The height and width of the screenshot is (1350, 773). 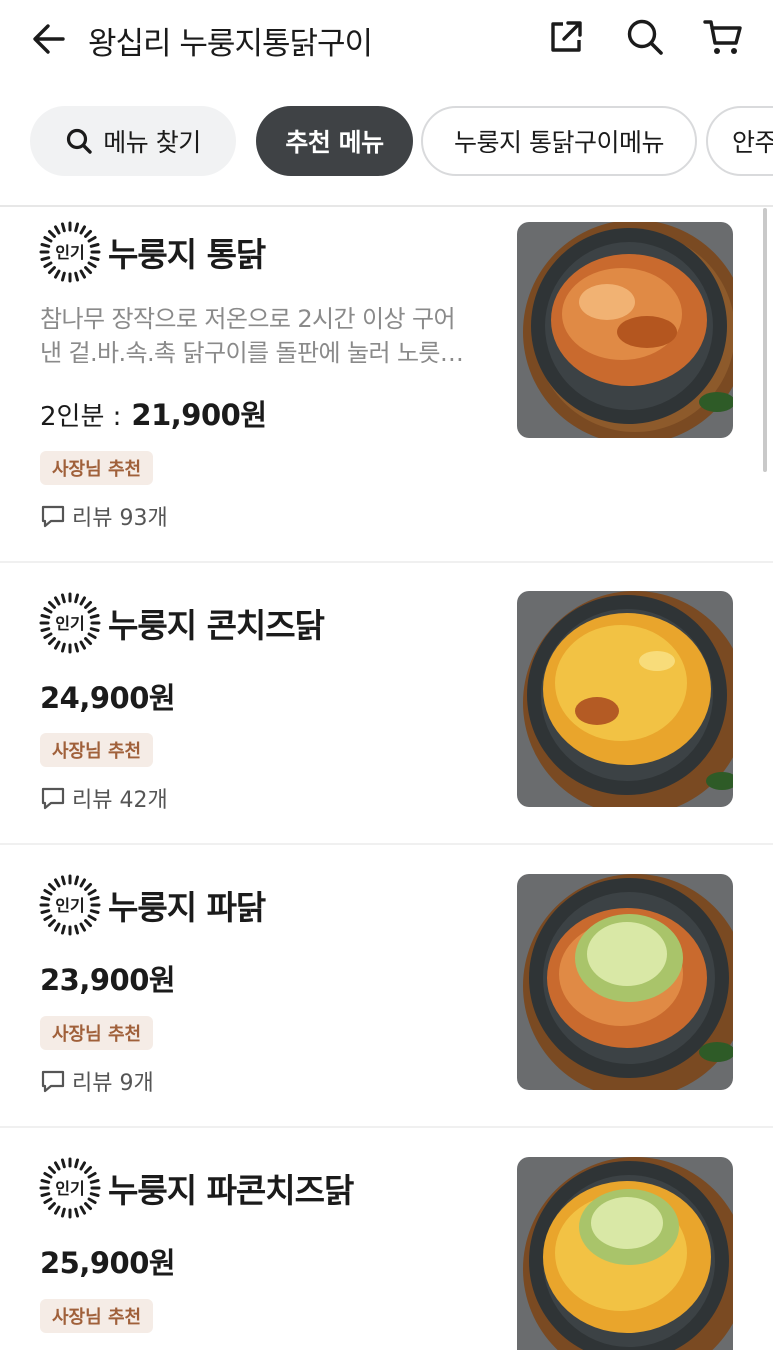 I want to click on menu-item-title-row: 인기 누룽지 파콘치즈닭, so click(x=196, y=1188).